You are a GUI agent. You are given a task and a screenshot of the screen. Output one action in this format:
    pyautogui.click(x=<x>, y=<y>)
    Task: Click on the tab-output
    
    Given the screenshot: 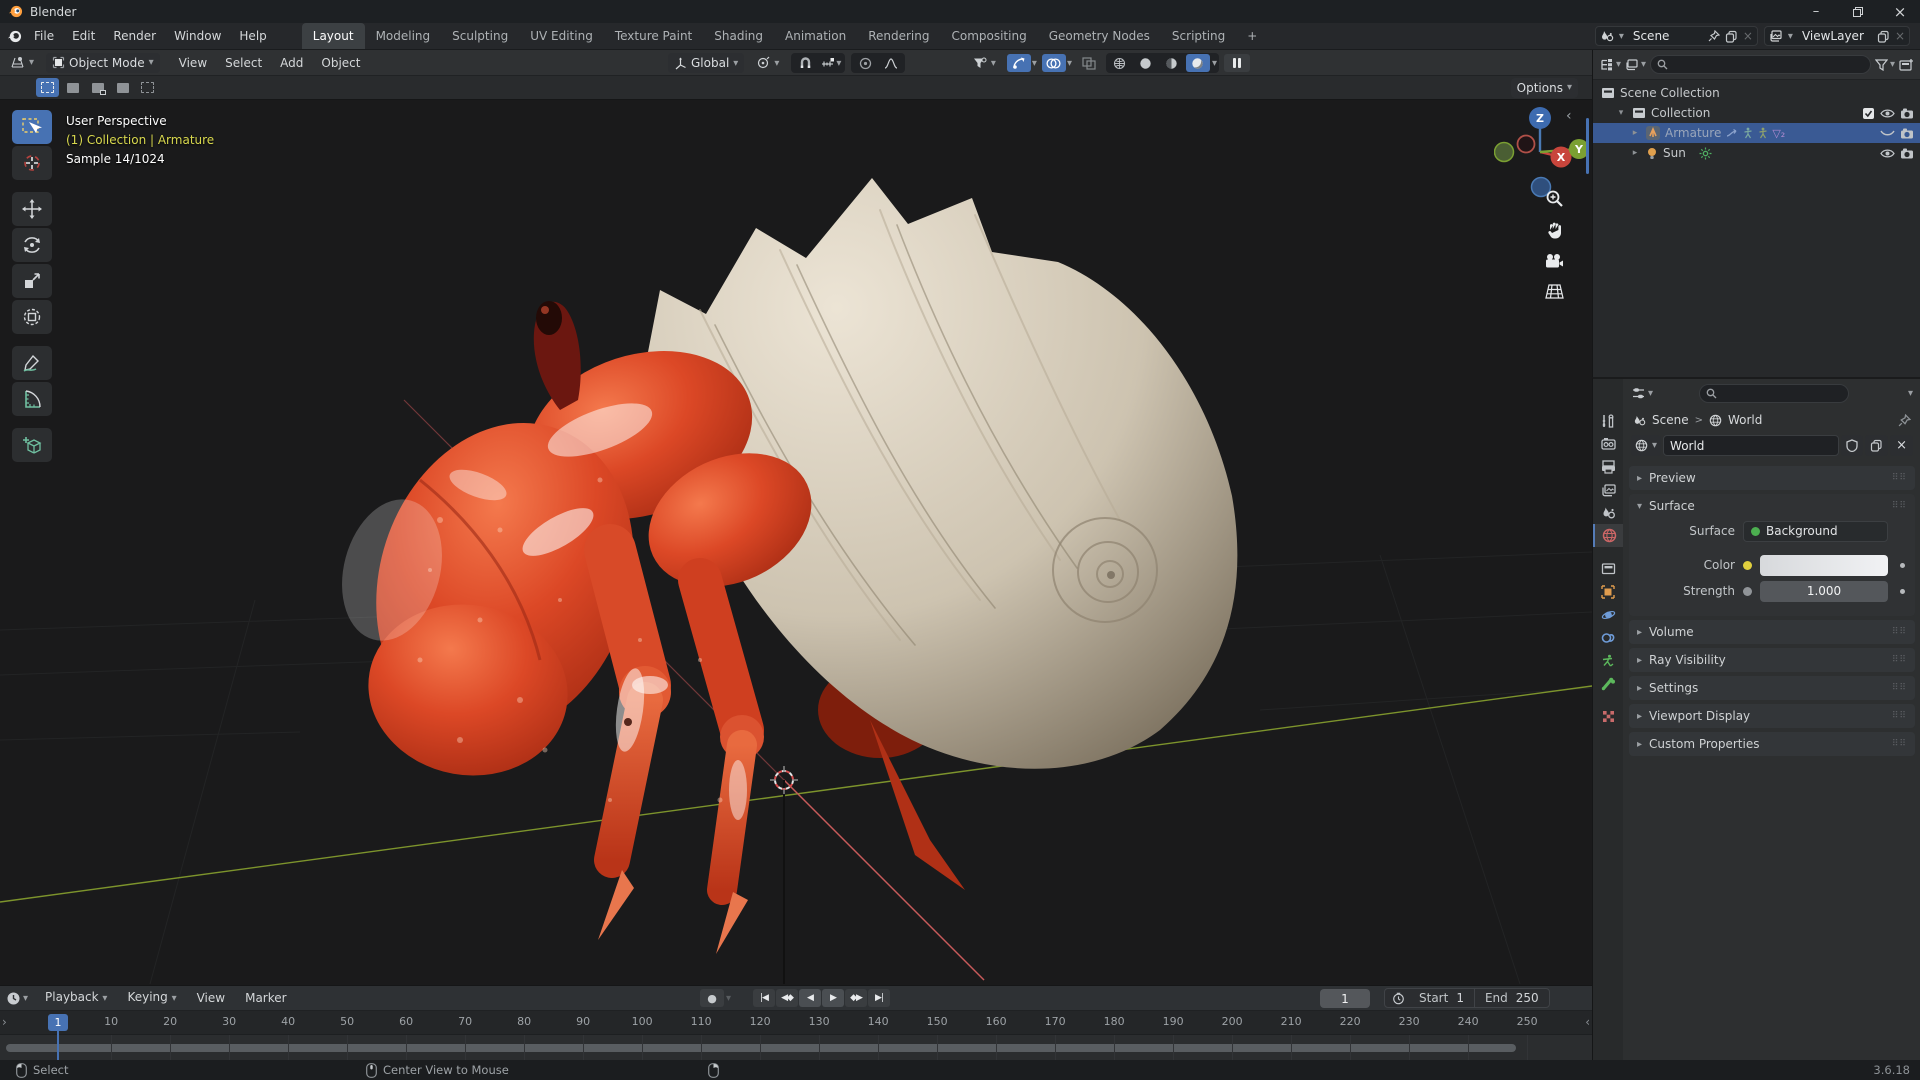 What is the action you would take?
    pyautogui.click(x=1608, y=466)
    